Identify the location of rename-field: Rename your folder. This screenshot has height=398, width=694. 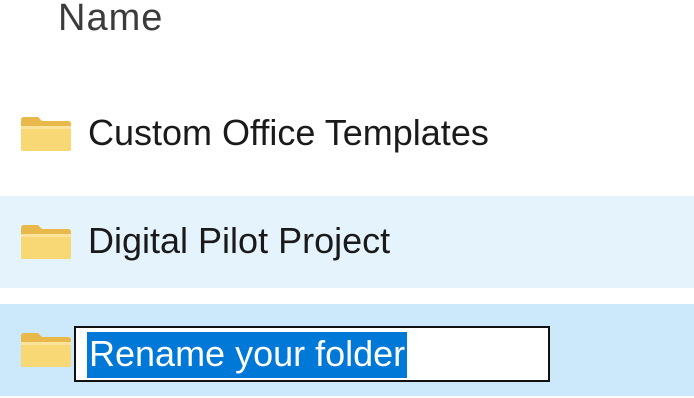
(312, 354).